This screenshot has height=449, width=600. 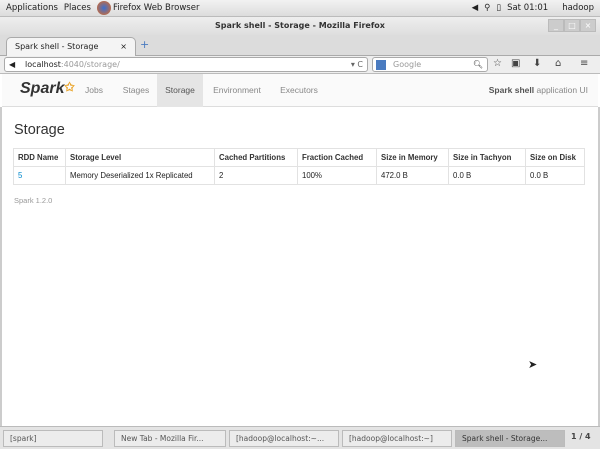 I want to click on column-header: RDD Name, so click(x=39, y=157).